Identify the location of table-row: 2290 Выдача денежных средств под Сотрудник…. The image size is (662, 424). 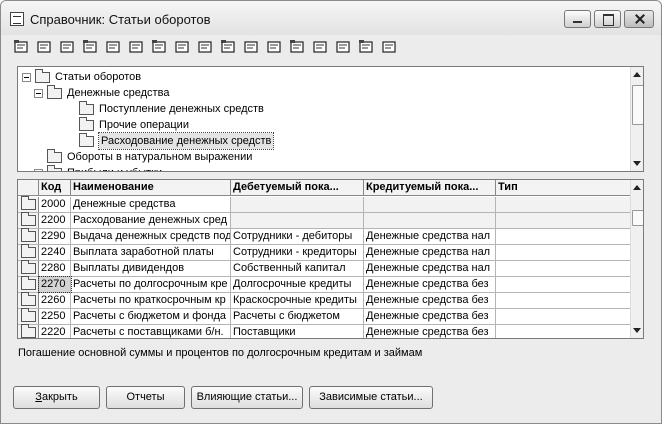
(324, 236).